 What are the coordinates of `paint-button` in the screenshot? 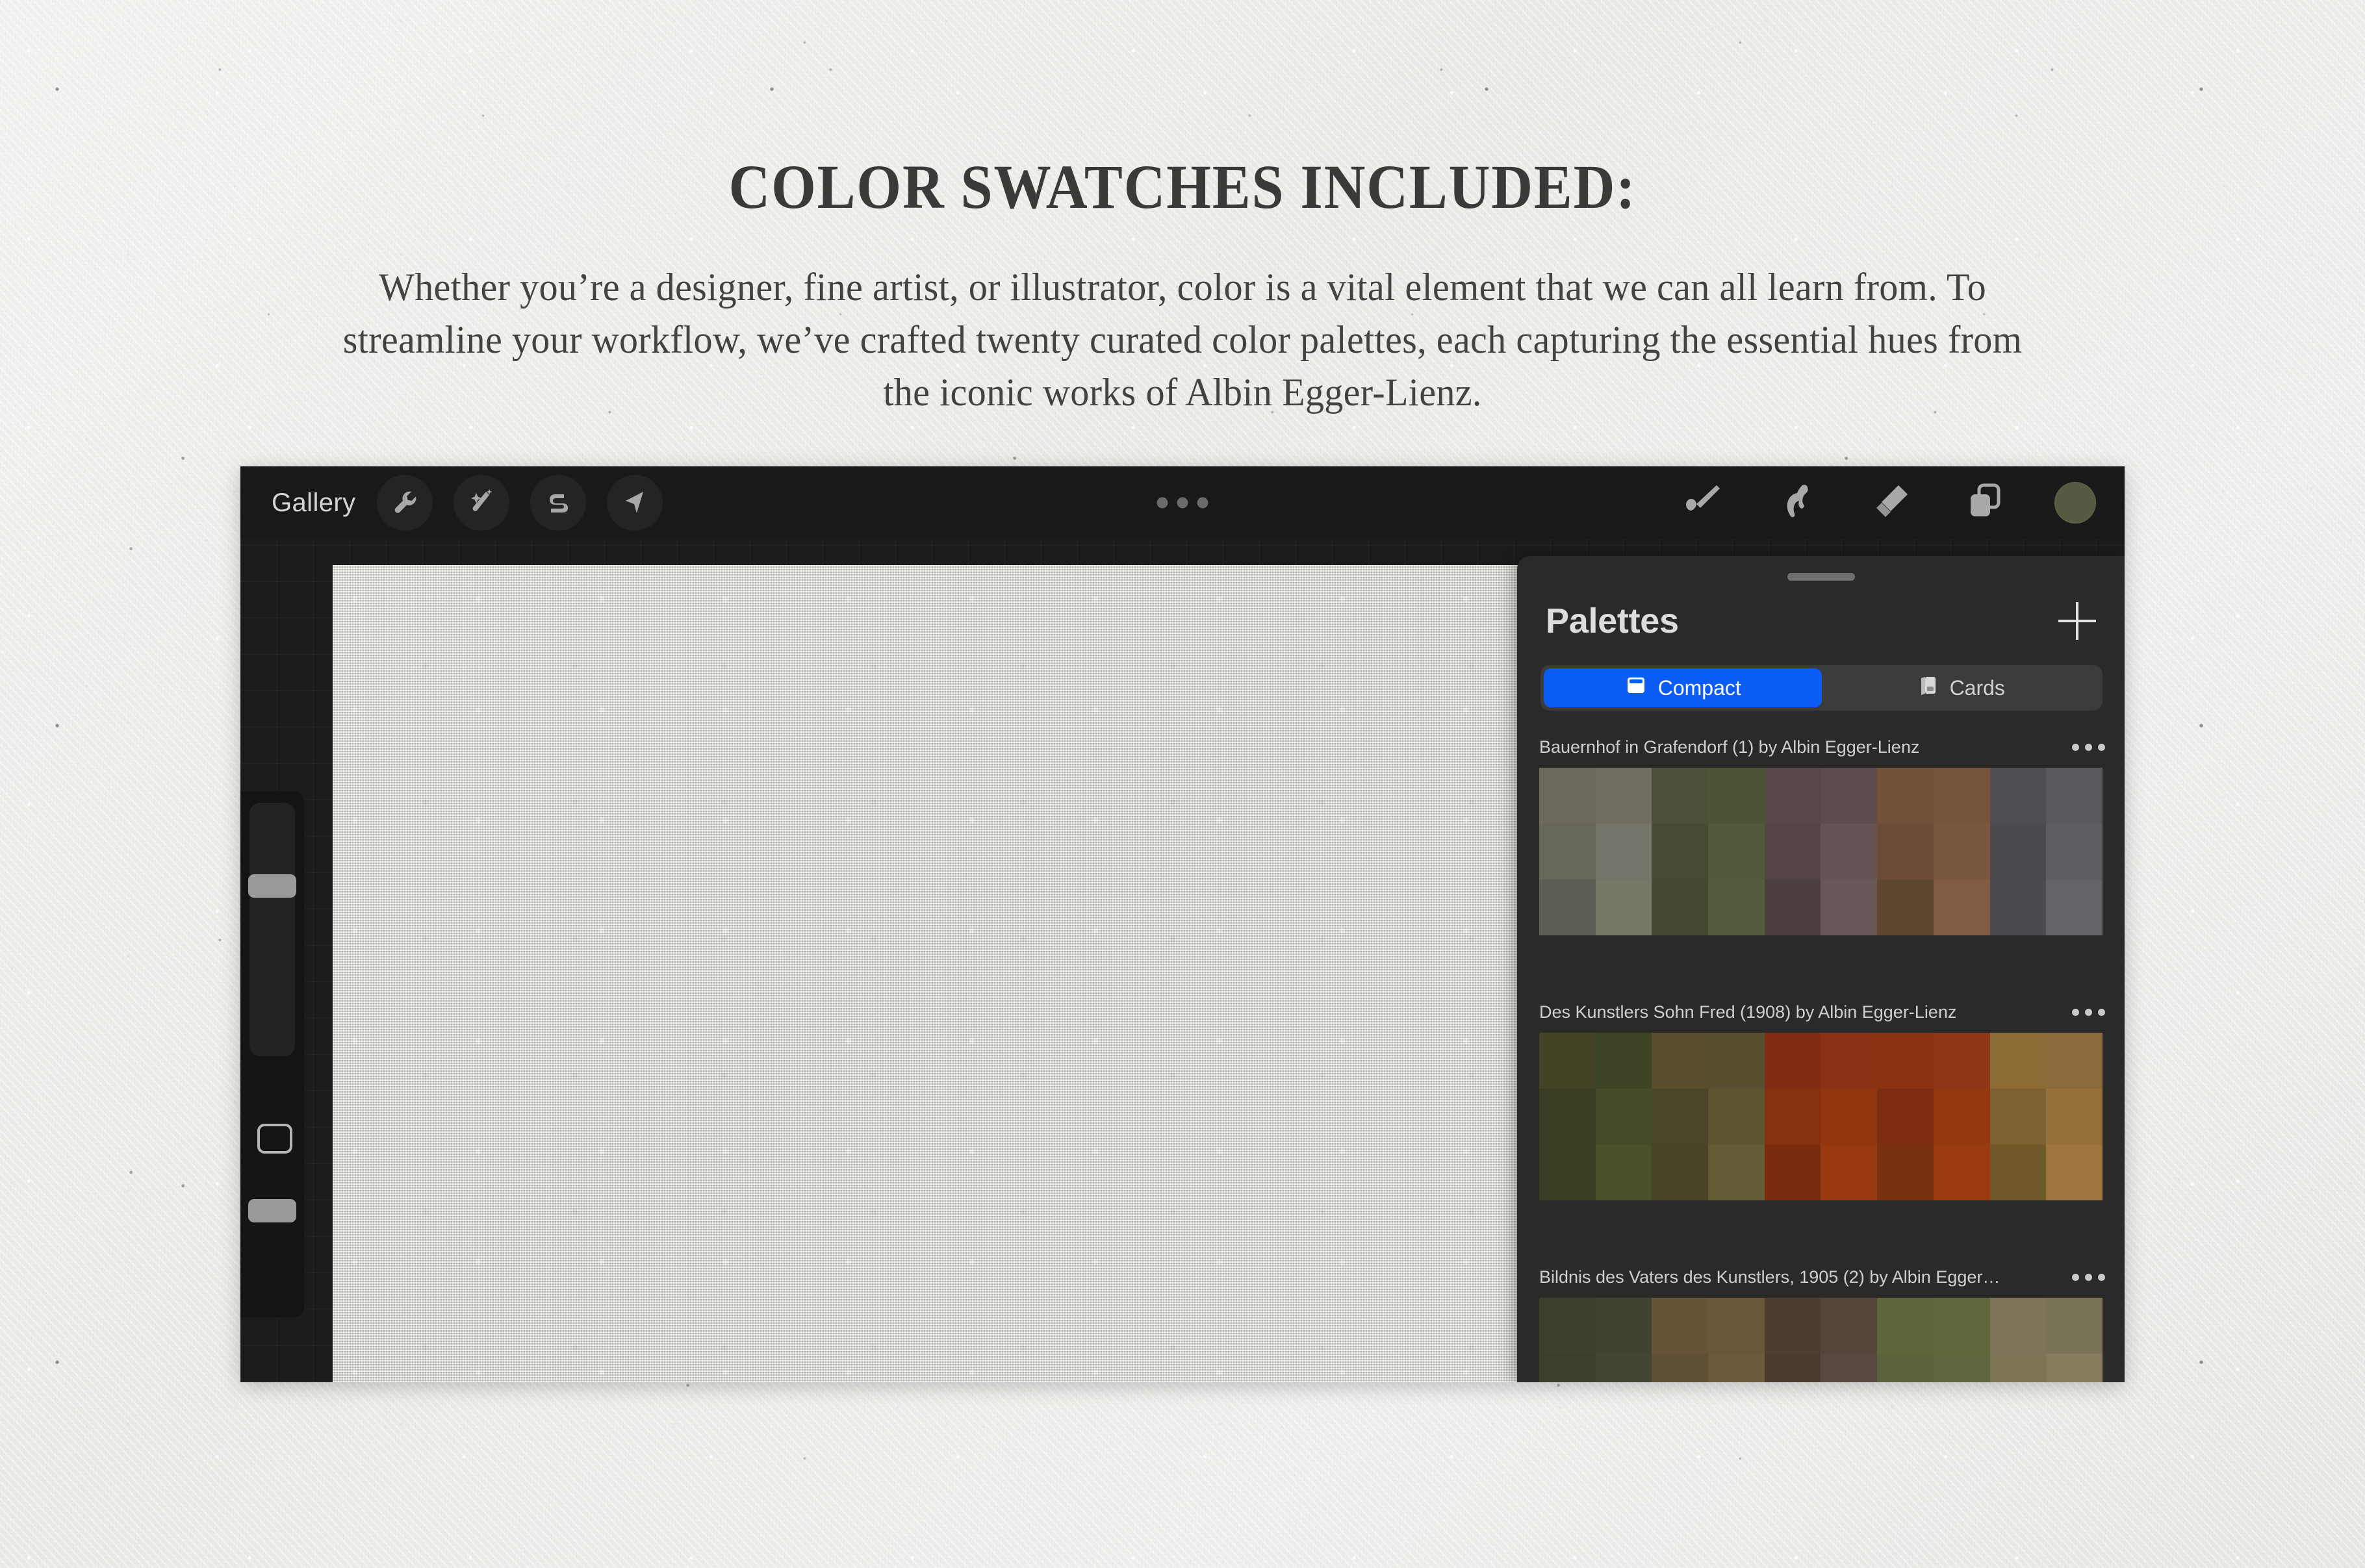 It's located at (1704, 502).